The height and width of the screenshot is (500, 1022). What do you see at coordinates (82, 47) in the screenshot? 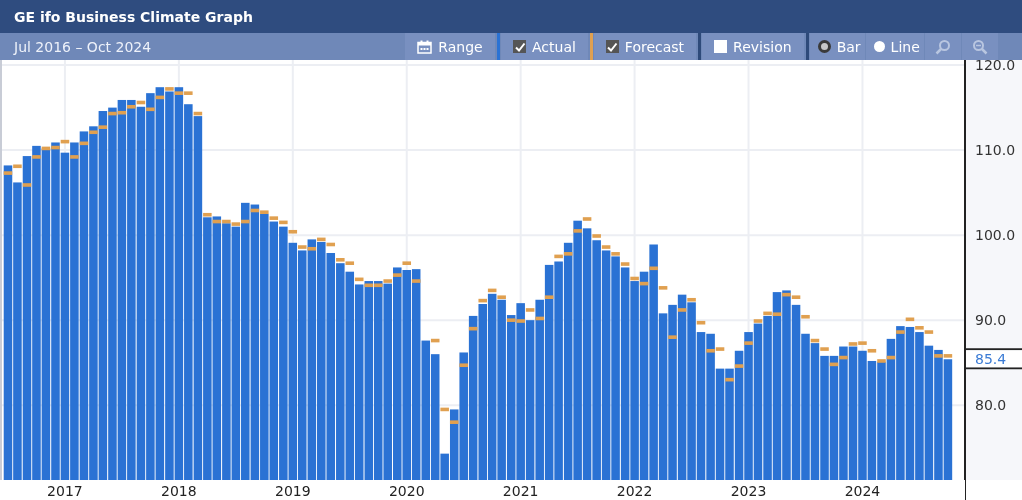
I see `date-range: Jul 2016 – Oct 2024` at bounding box center [82, 47].